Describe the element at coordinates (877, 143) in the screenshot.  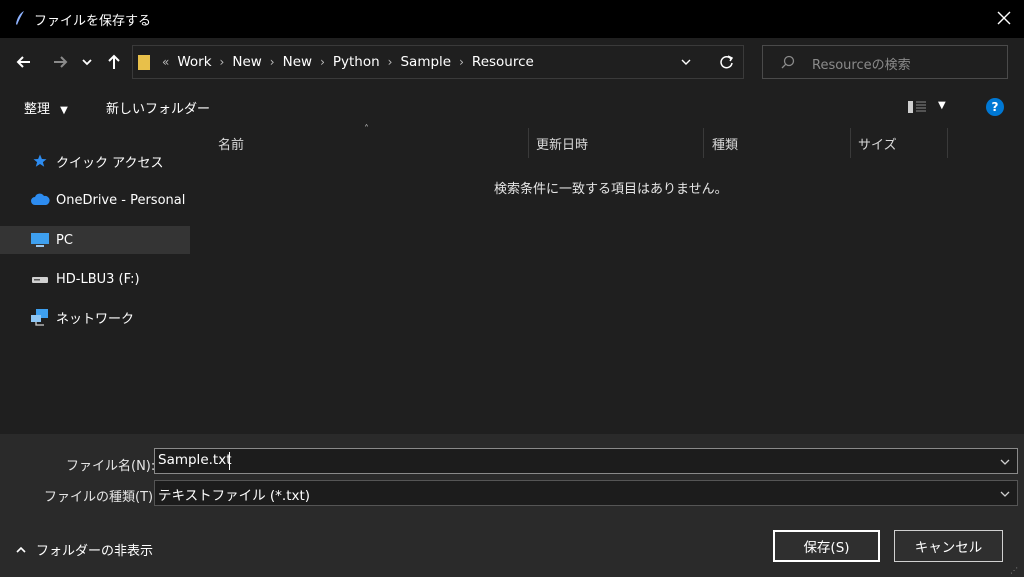
I see `column-header-size: サイズ` at that location.